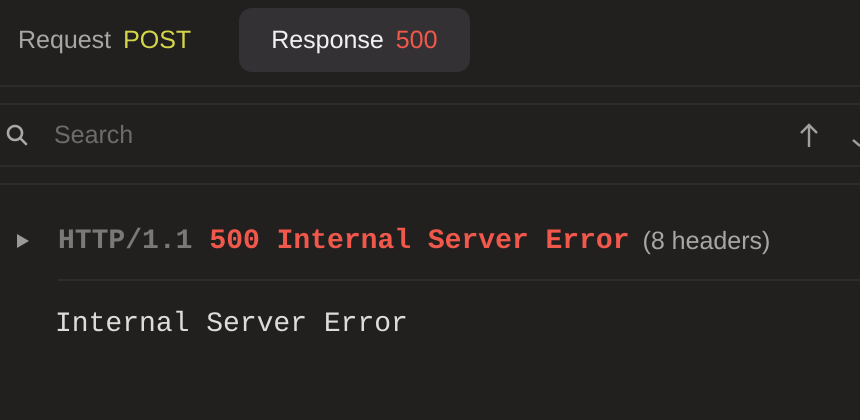 The height and width of the screenshot is (420, 860). I want to click on header-count: (8 headers), so click(706, 241).